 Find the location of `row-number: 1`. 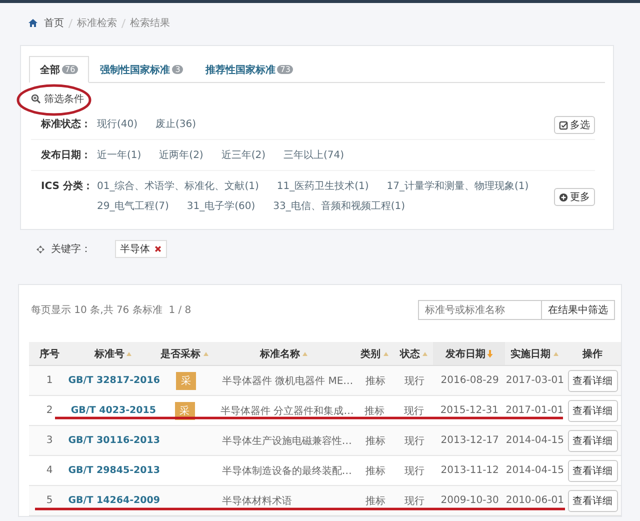

row-number: 1 is located at coordinates (49, 380).